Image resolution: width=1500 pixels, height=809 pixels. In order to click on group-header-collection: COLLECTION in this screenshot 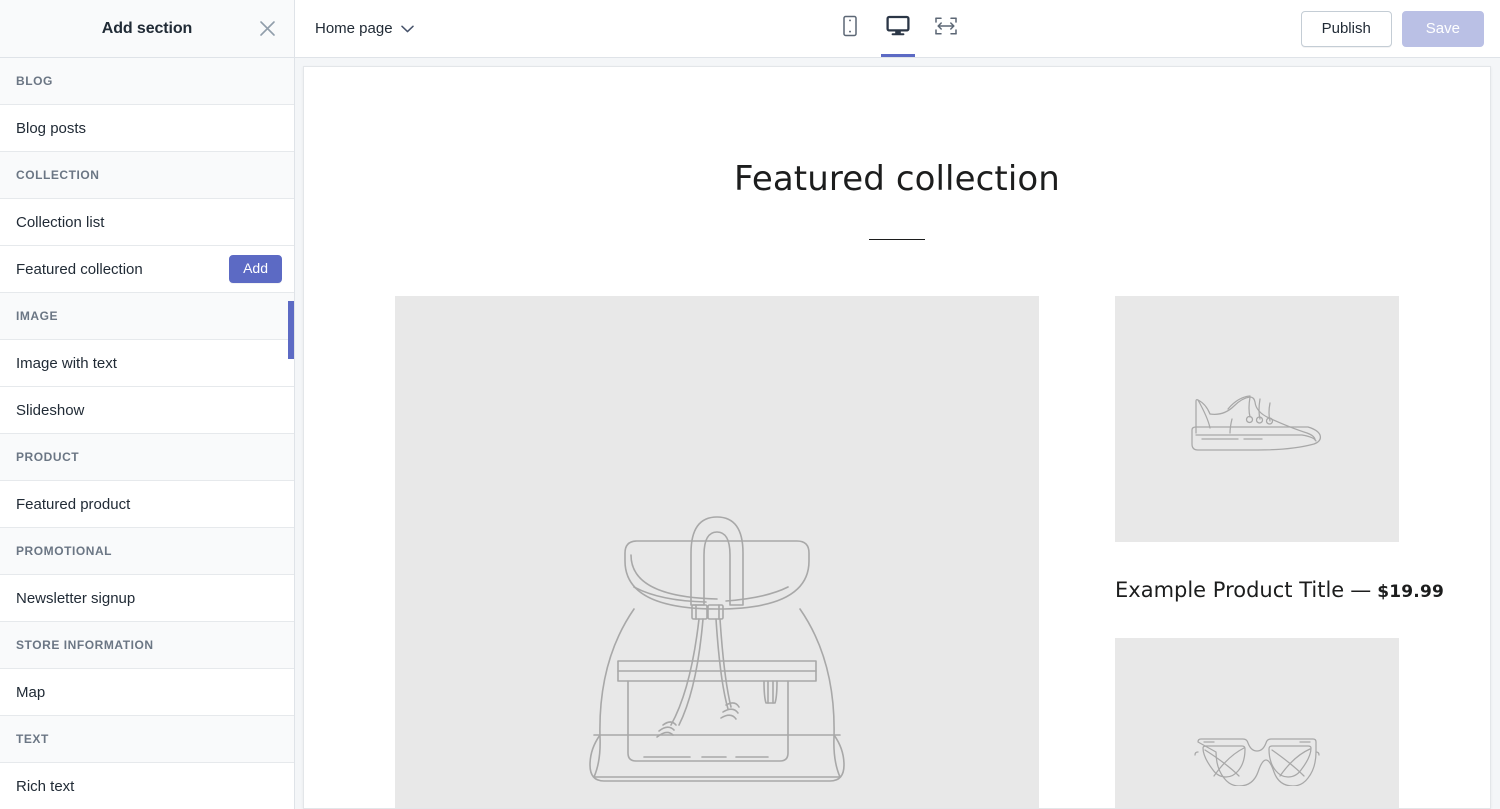, I will do `click(147, 175)`.